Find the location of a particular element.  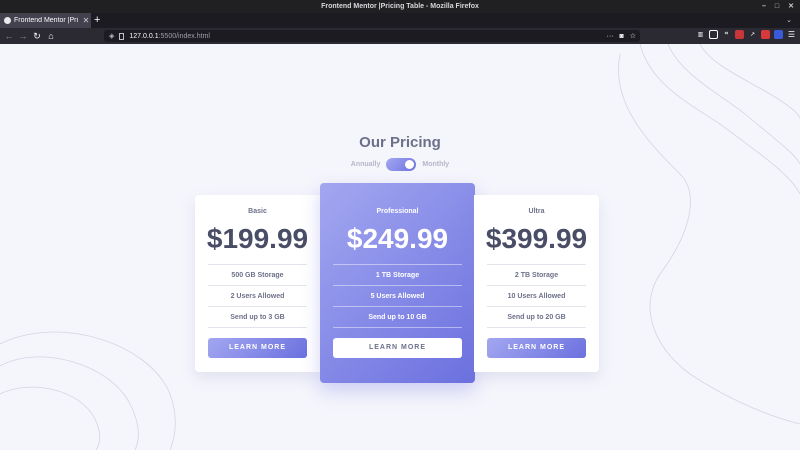

close-window-icon: ✕ is located at coordinates (791, 6).